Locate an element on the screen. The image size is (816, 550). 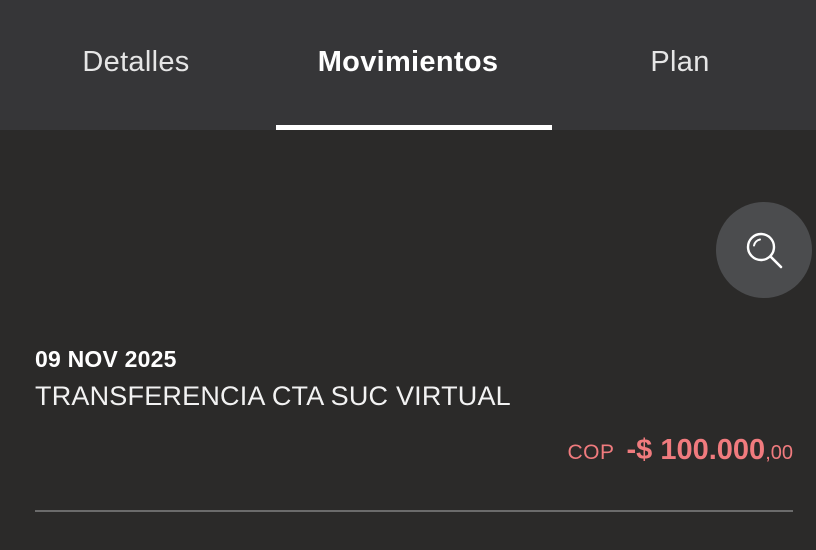
transaction-amount: COP -$ 100.000 ,00 is located at coordinates (681, 450).